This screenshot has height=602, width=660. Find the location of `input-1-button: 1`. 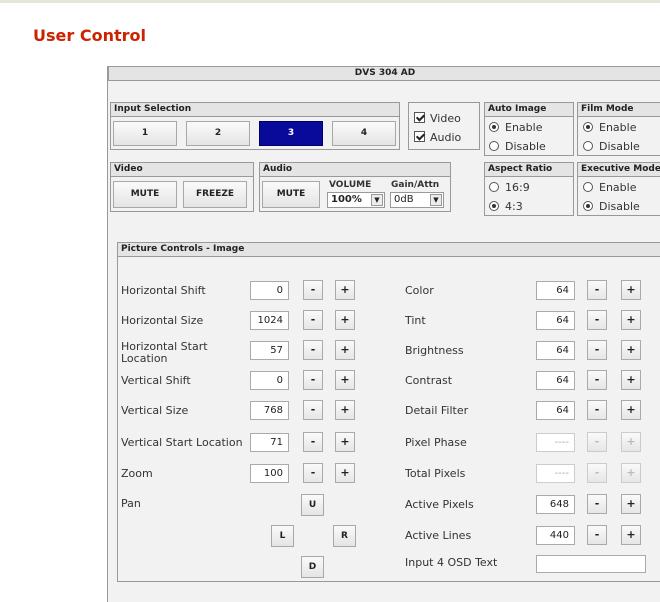

input-1-button: 1 is located at coordinates (145, 133).